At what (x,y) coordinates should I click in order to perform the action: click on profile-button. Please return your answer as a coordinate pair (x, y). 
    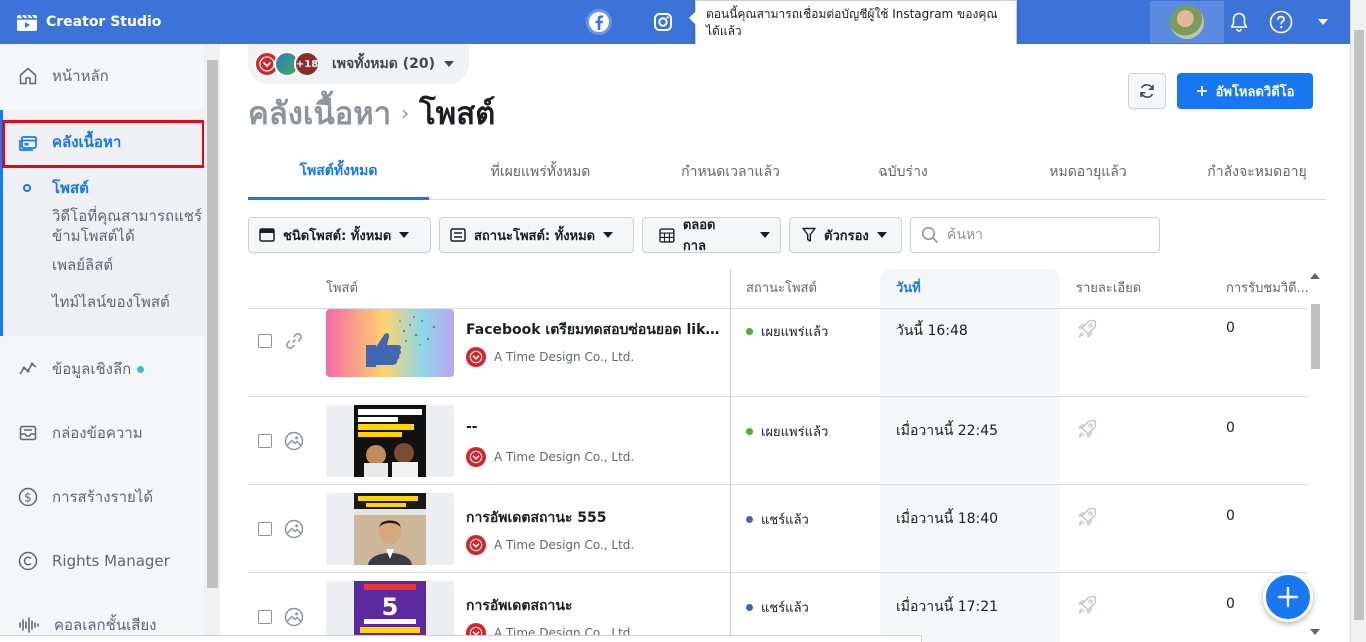
    Looking at the image, I should click on (1187, 22).